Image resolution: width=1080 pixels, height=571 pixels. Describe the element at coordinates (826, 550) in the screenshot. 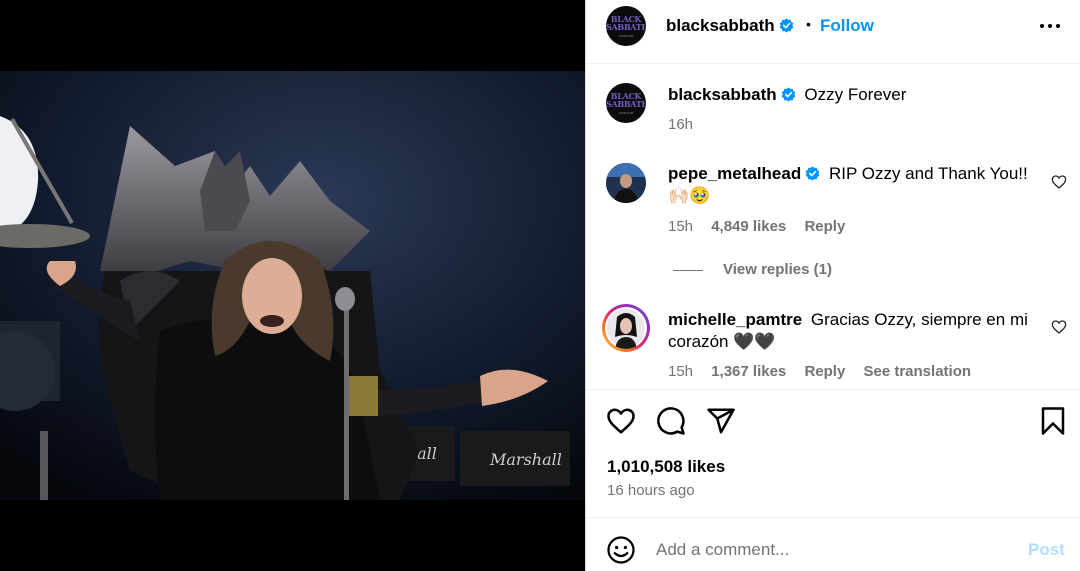

I see `comment-input` at that location.